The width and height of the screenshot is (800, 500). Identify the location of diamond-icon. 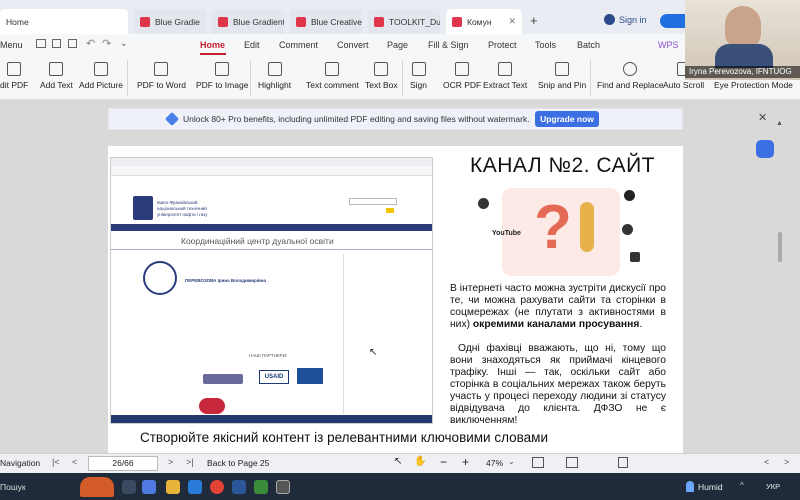
(172, 119).